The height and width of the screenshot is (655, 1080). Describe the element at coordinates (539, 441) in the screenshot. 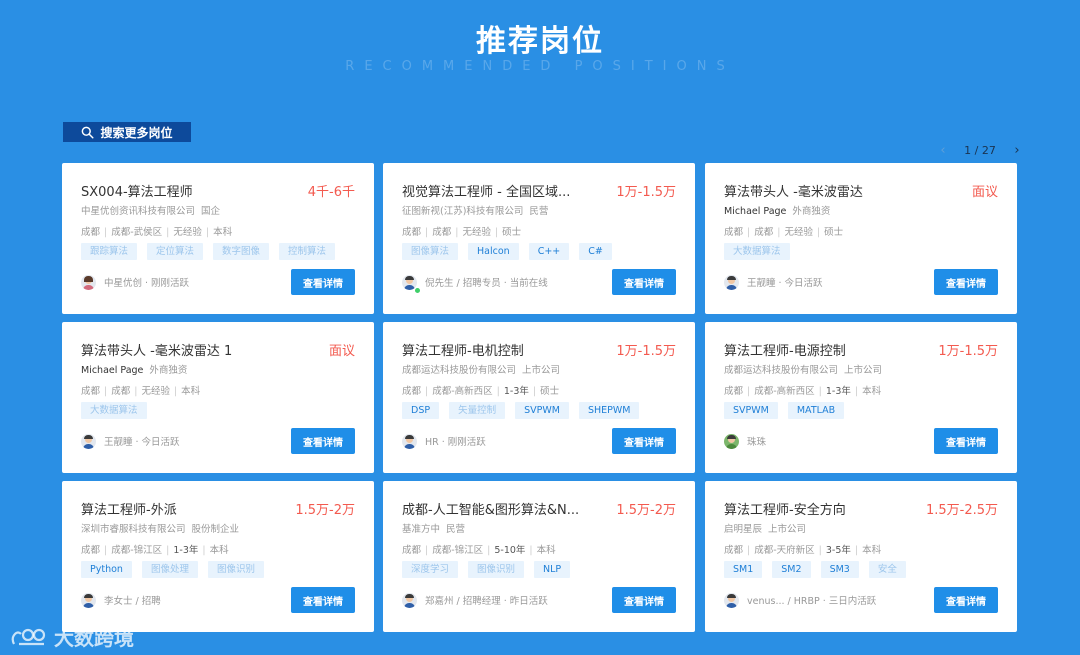

I see `job-card-footer: HR · 刚刚活跃 查看详情` at that location.